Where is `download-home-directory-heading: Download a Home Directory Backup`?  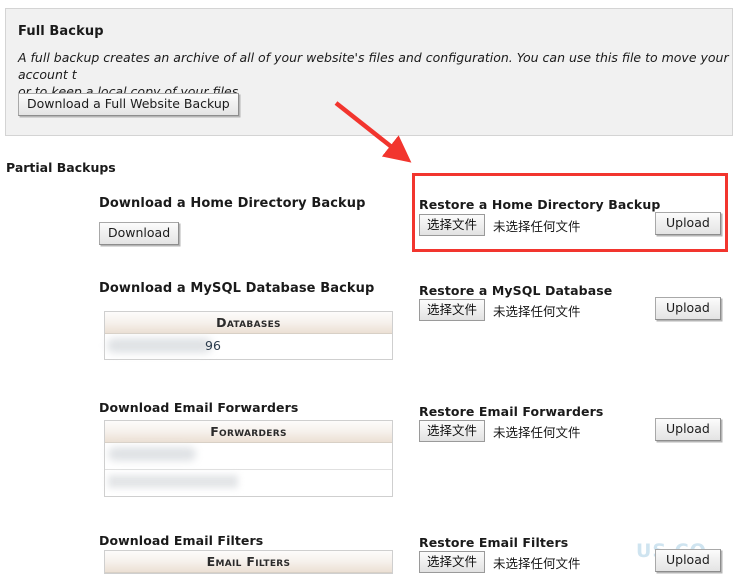 download-home-directory-heading: Download a Home Directory Backup is located at coordinates (232, 203).